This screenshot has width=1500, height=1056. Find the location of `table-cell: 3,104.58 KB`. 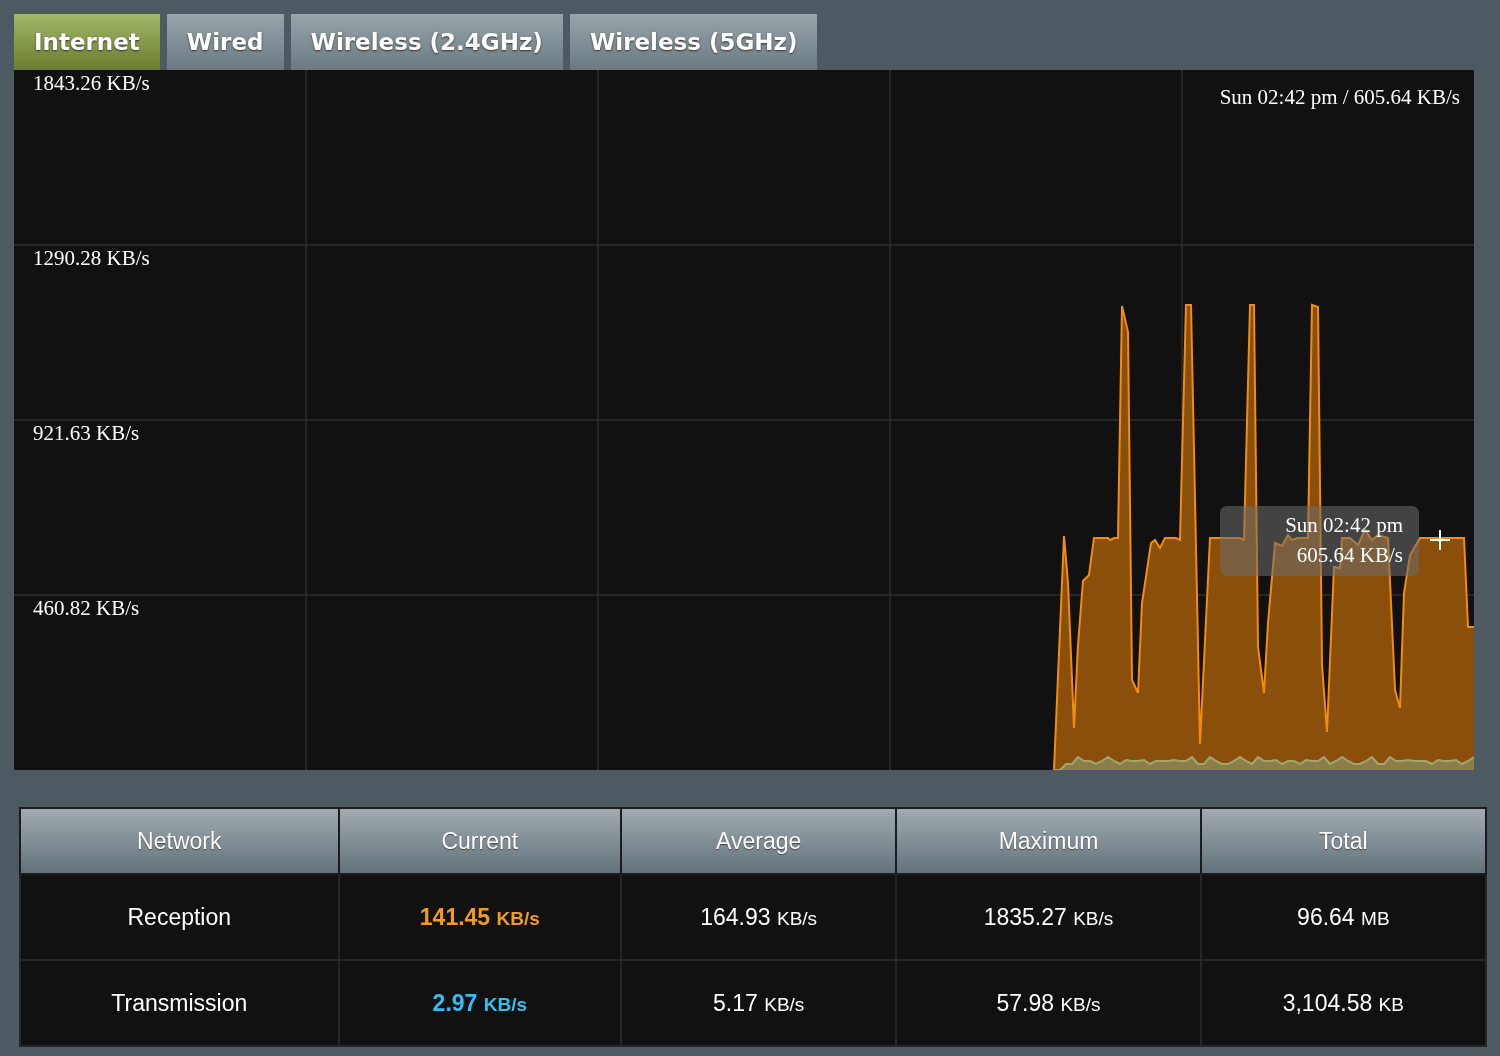

table-cell: 3,104.58 KB is located at coordinates (1343, 1003).